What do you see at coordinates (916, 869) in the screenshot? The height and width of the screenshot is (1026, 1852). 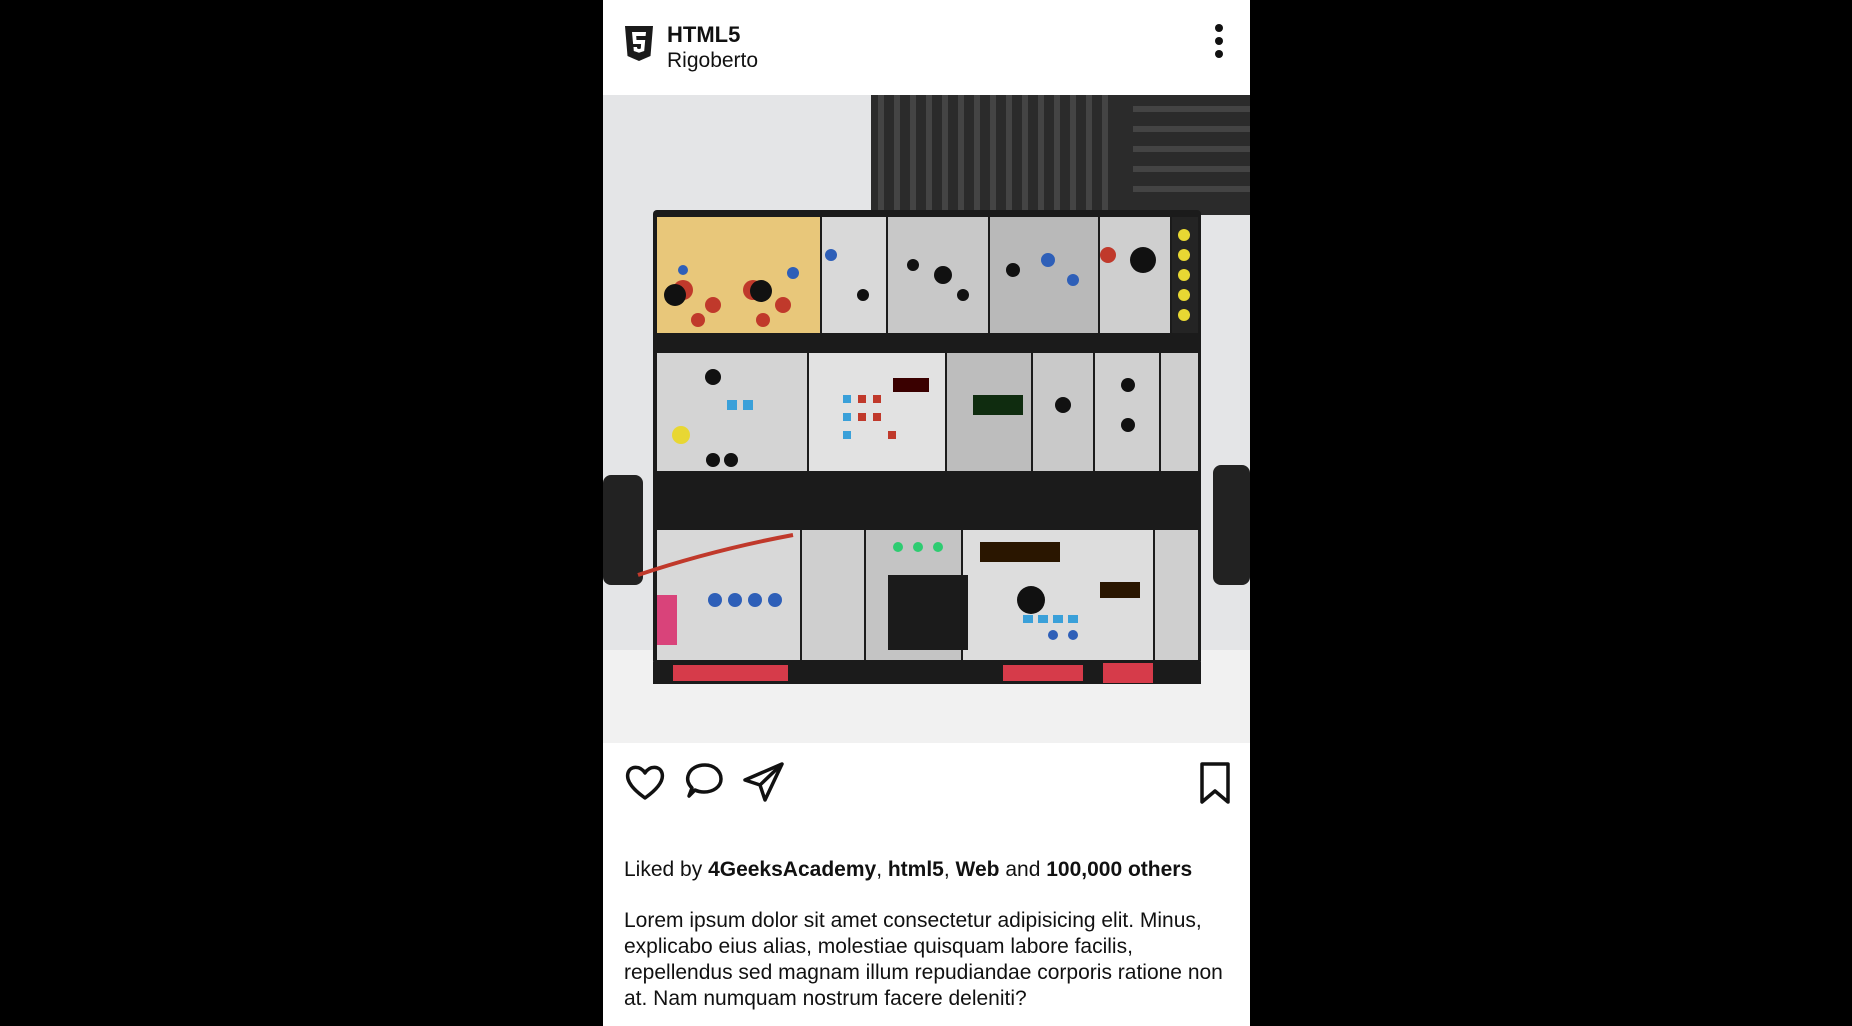 I see `liker-link: html5` at bounding box center [916, 869].